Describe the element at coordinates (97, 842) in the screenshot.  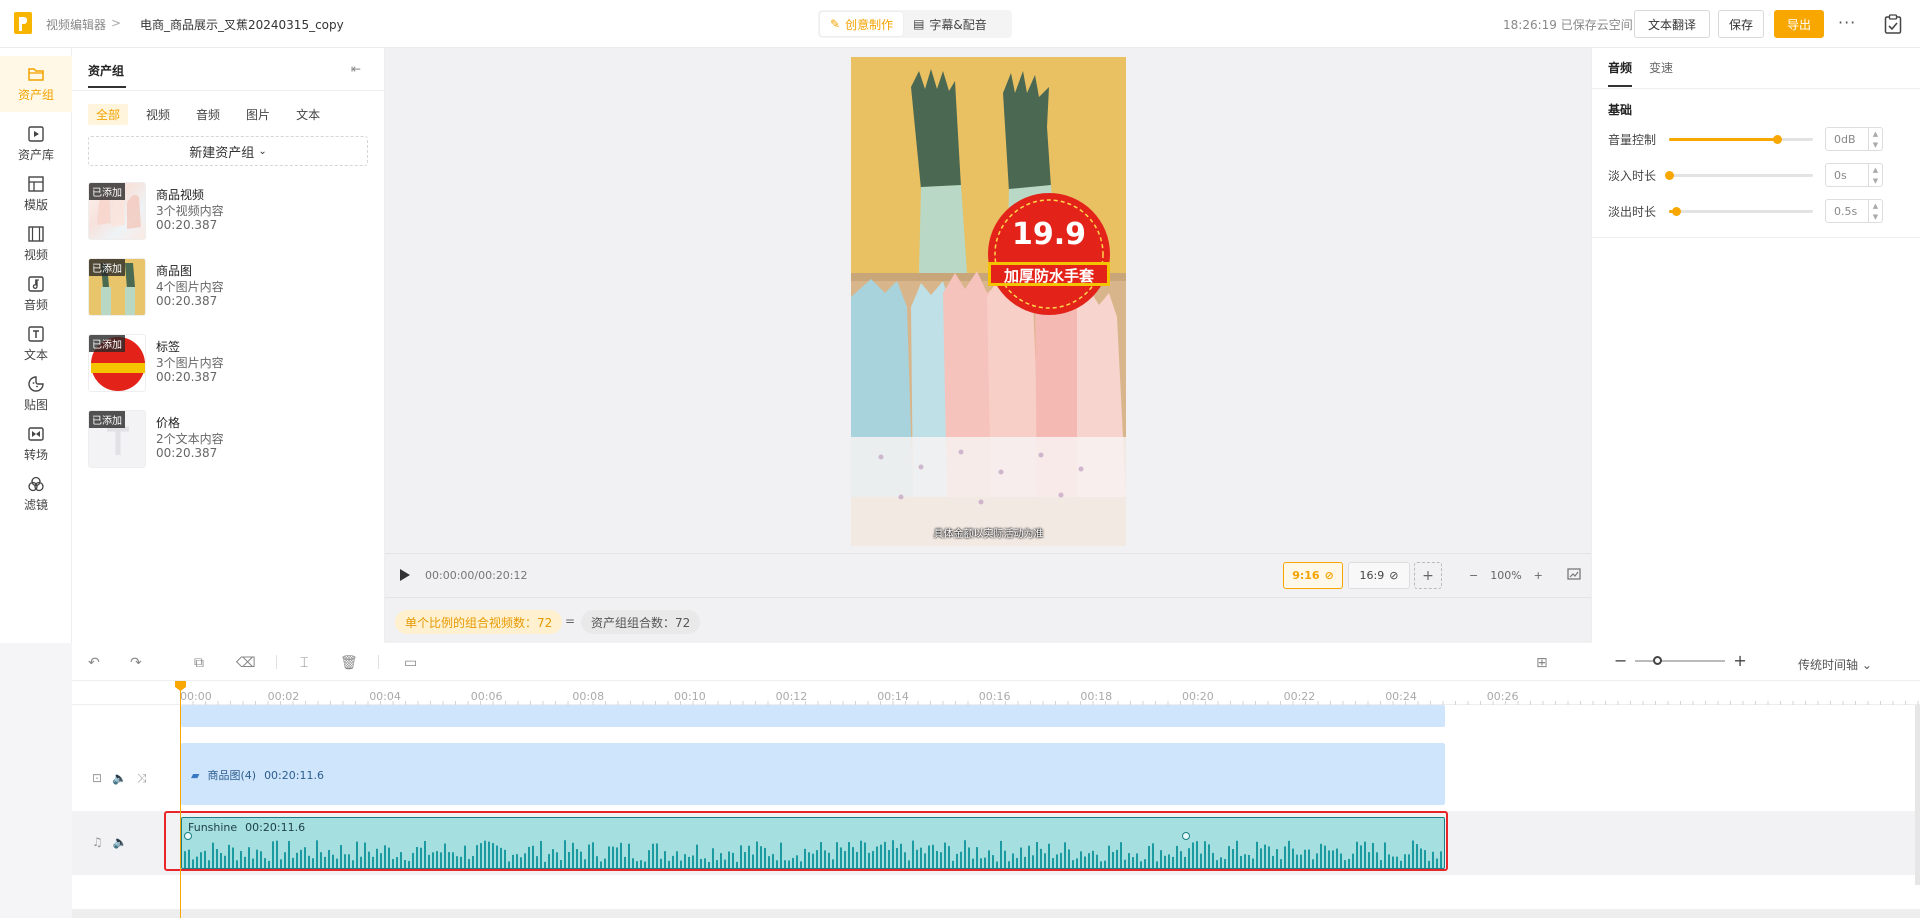
I see `music-track-icon: ♫` at that location.